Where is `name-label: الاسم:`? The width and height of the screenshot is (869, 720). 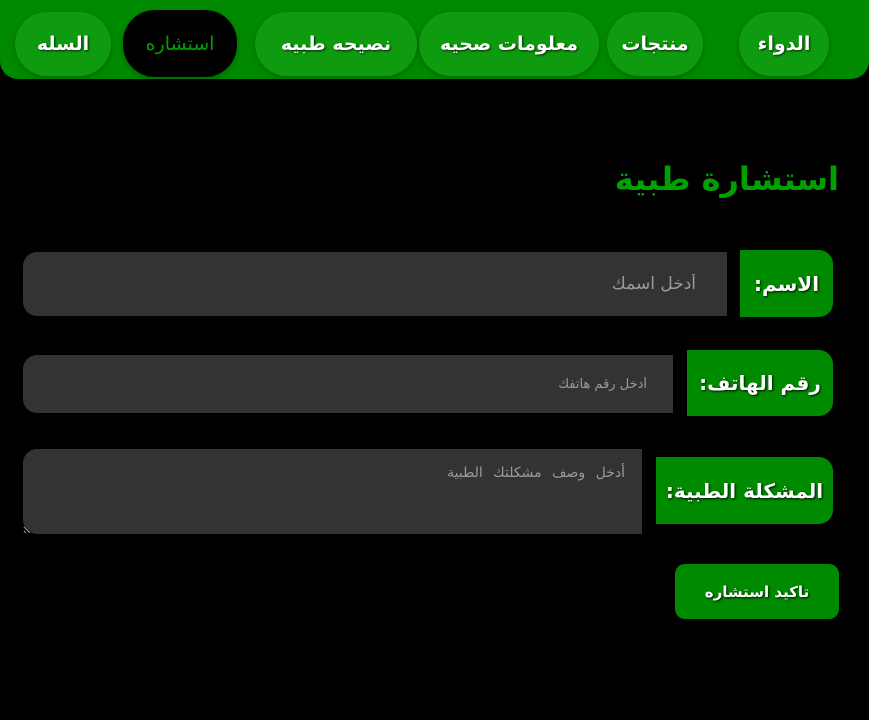 name-label: الاسم: is located at coordinates (786, 283).